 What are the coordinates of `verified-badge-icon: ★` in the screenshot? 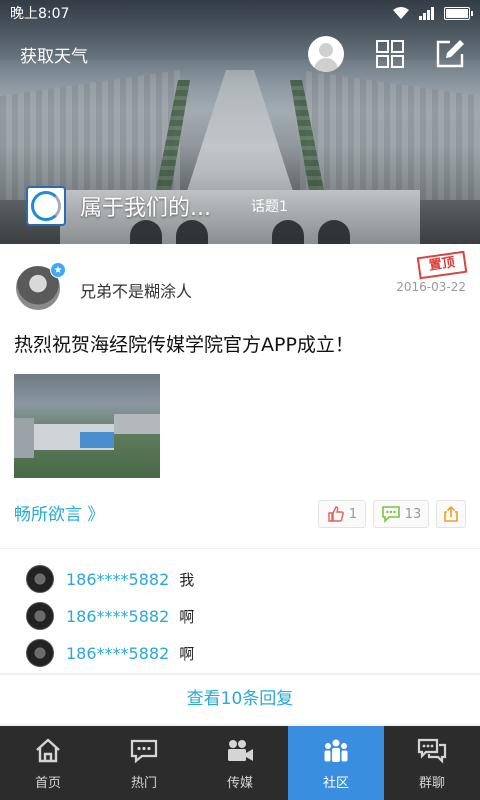 It's located at (58, 270).